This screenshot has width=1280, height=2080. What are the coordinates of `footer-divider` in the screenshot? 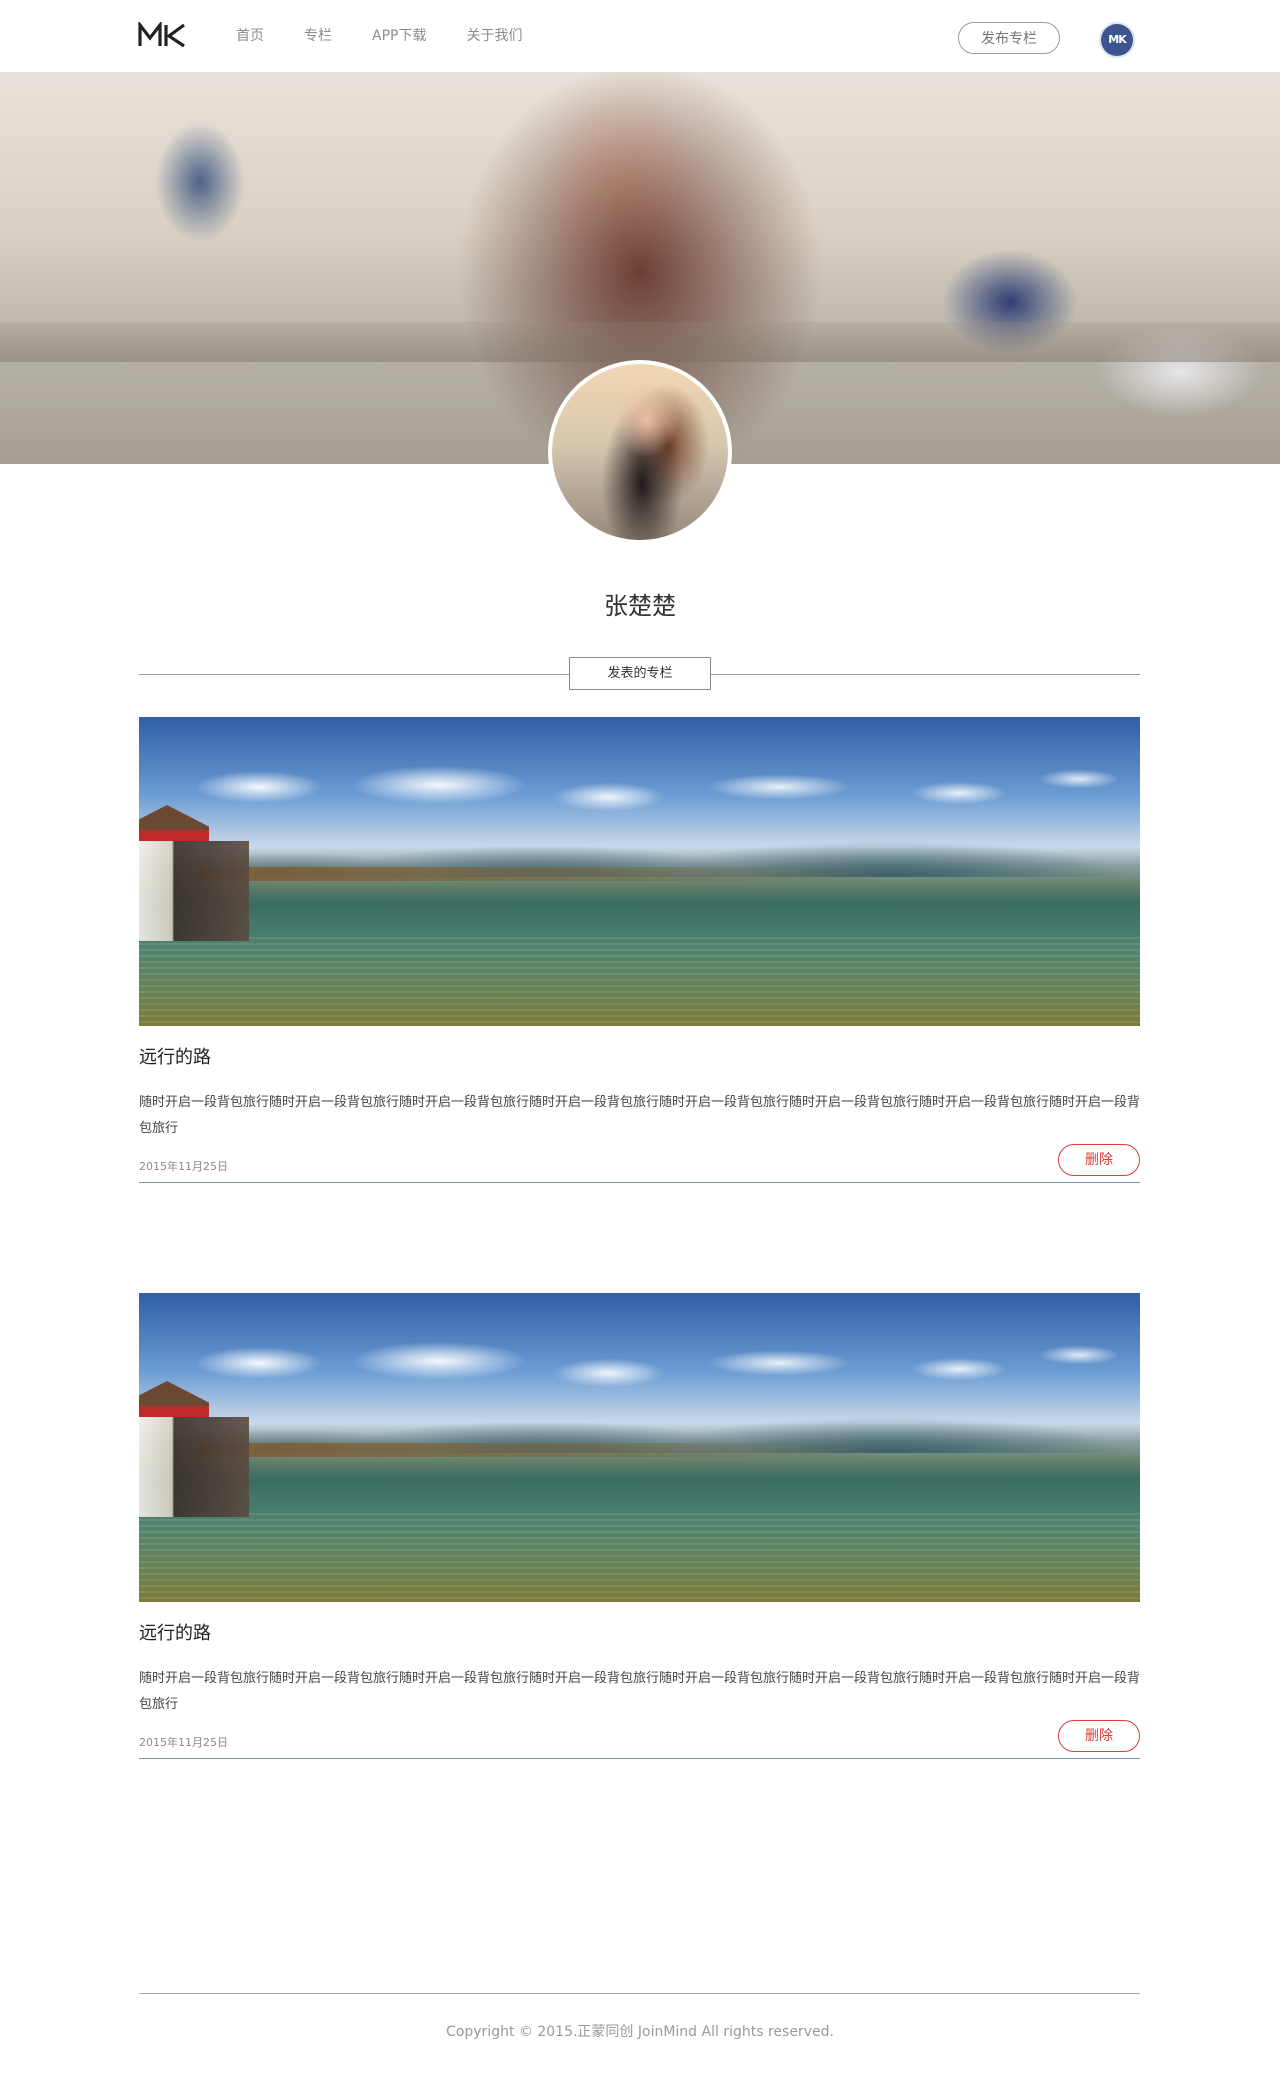 It's located at (639, 1993).